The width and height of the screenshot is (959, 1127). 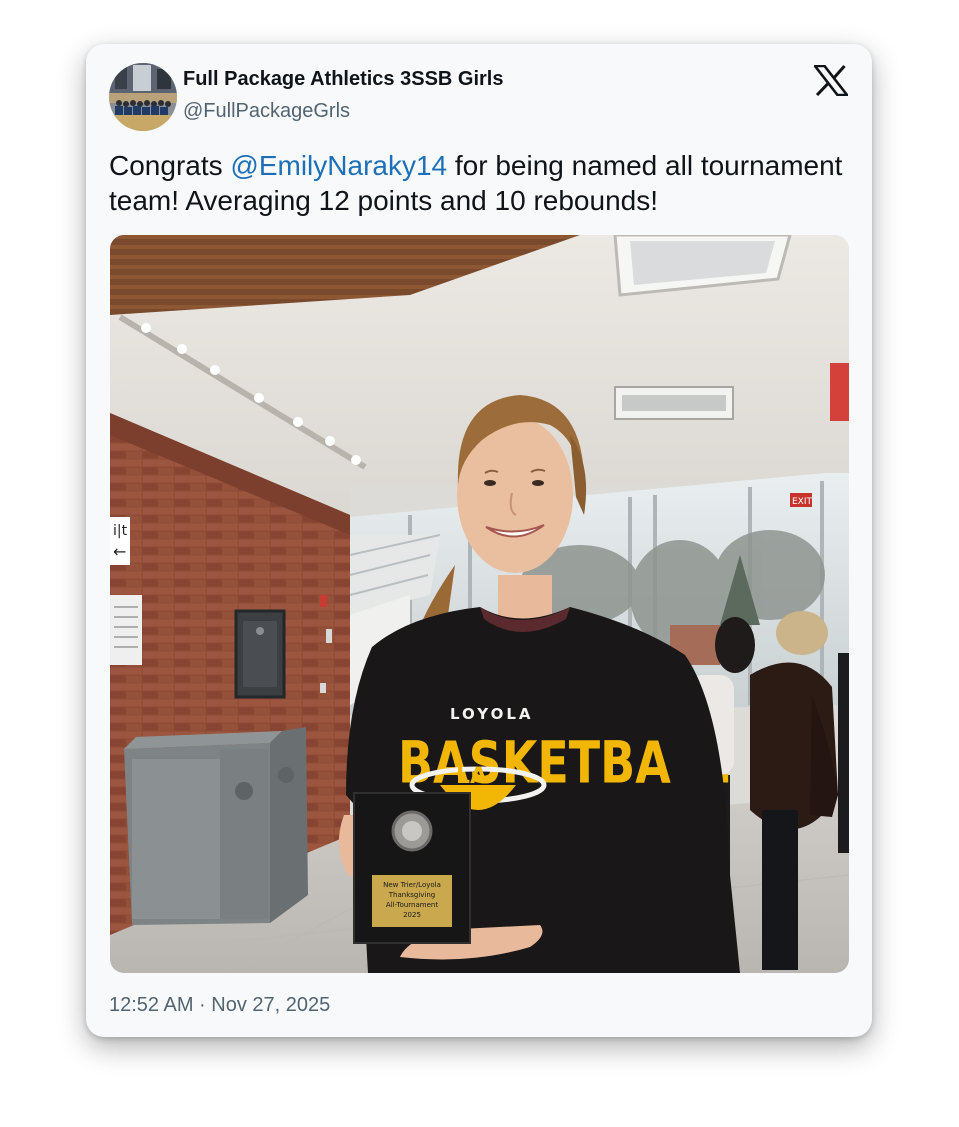 I want to click on x-logo-icon, so click(x=831, y=80).